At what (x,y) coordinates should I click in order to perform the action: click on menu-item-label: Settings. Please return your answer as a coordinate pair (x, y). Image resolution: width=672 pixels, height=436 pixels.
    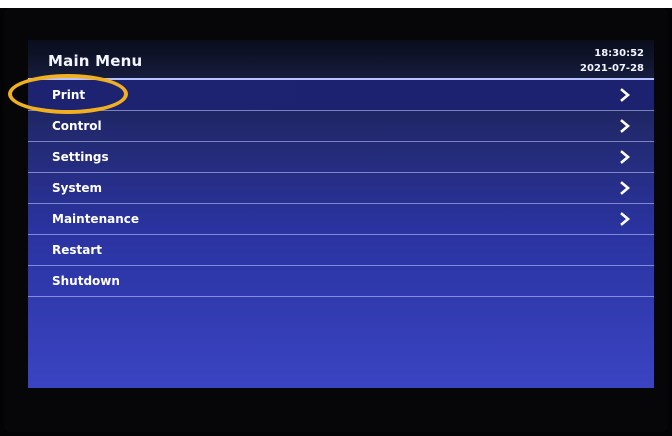
    Looking at the image, I should click on (80, 157).